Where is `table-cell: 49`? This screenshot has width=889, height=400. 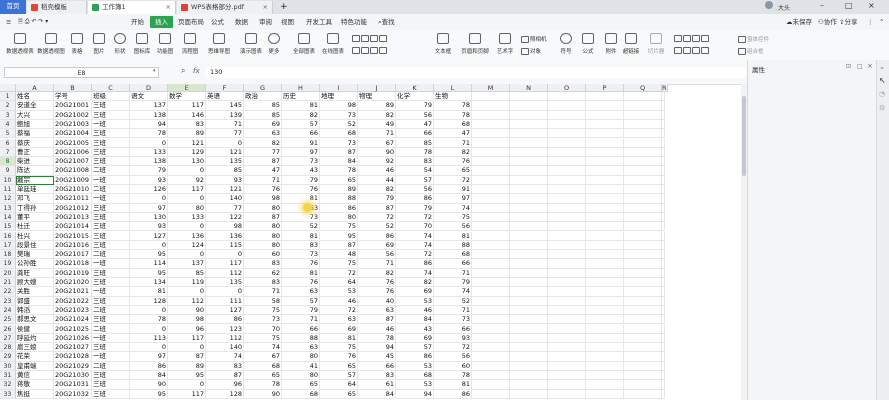 table-cell: 49 is located at coordinates (377, 124).